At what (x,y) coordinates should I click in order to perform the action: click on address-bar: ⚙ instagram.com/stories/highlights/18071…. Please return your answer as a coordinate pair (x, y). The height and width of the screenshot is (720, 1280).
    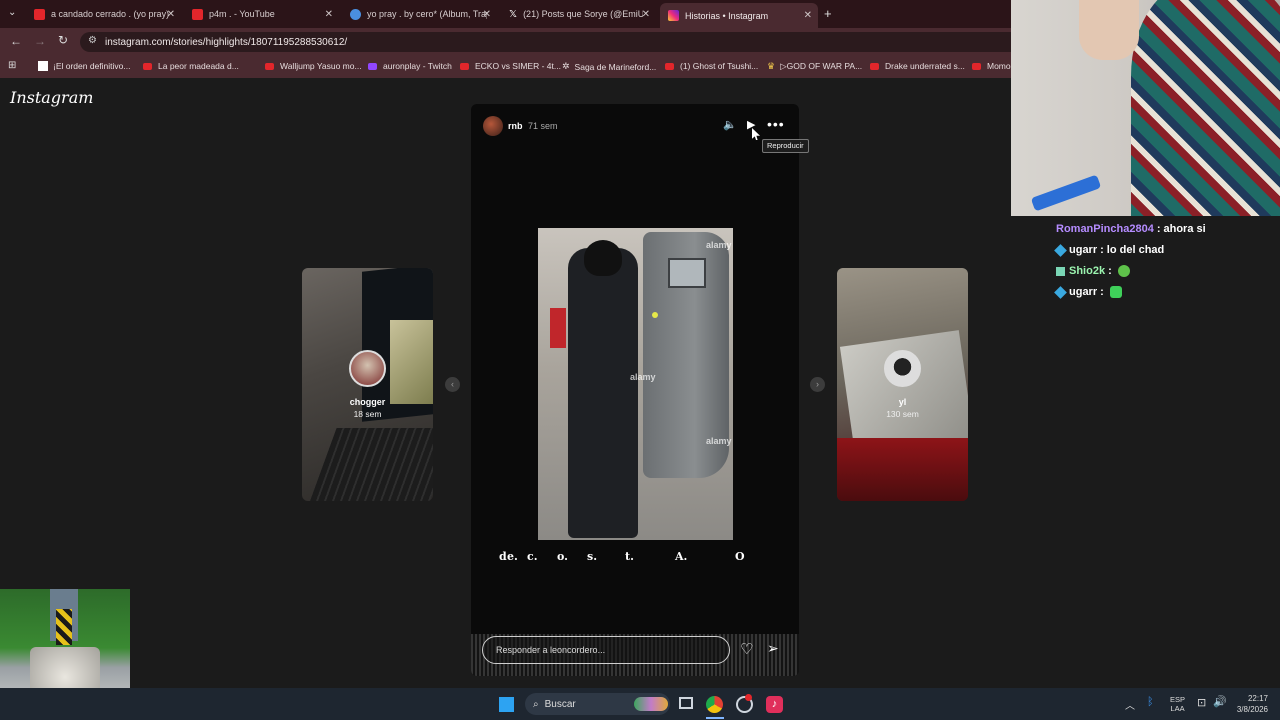
    Looking at the image, I should click on (550, 42).